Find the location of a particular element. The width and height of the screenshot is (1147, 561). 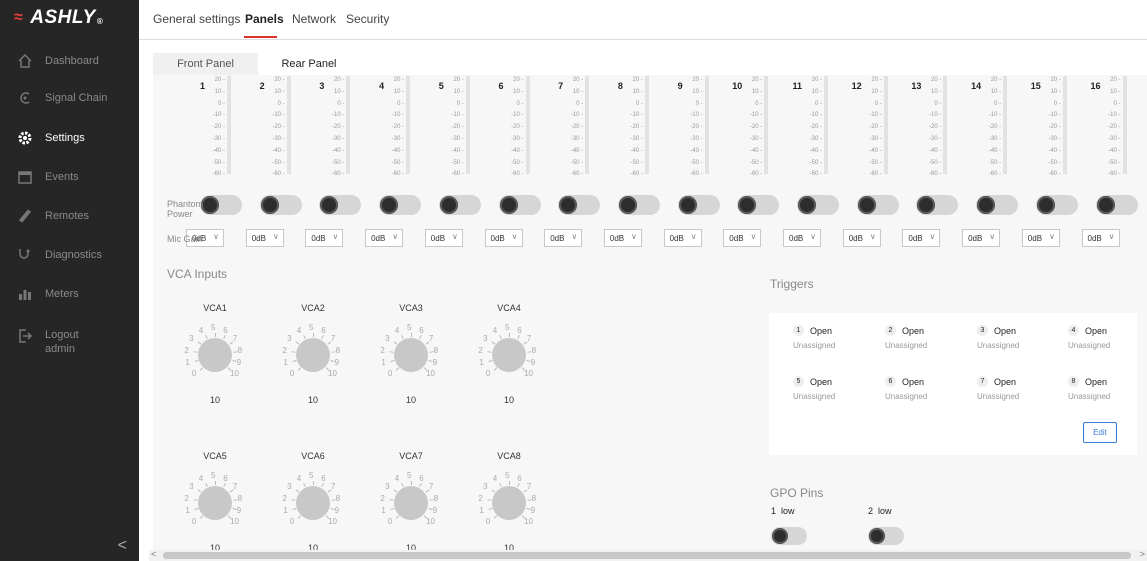

vca-dial-5: VCA5 0 1 2 3 4 5 6 7 8 9 10 10 is located at coordinates (215, 506).